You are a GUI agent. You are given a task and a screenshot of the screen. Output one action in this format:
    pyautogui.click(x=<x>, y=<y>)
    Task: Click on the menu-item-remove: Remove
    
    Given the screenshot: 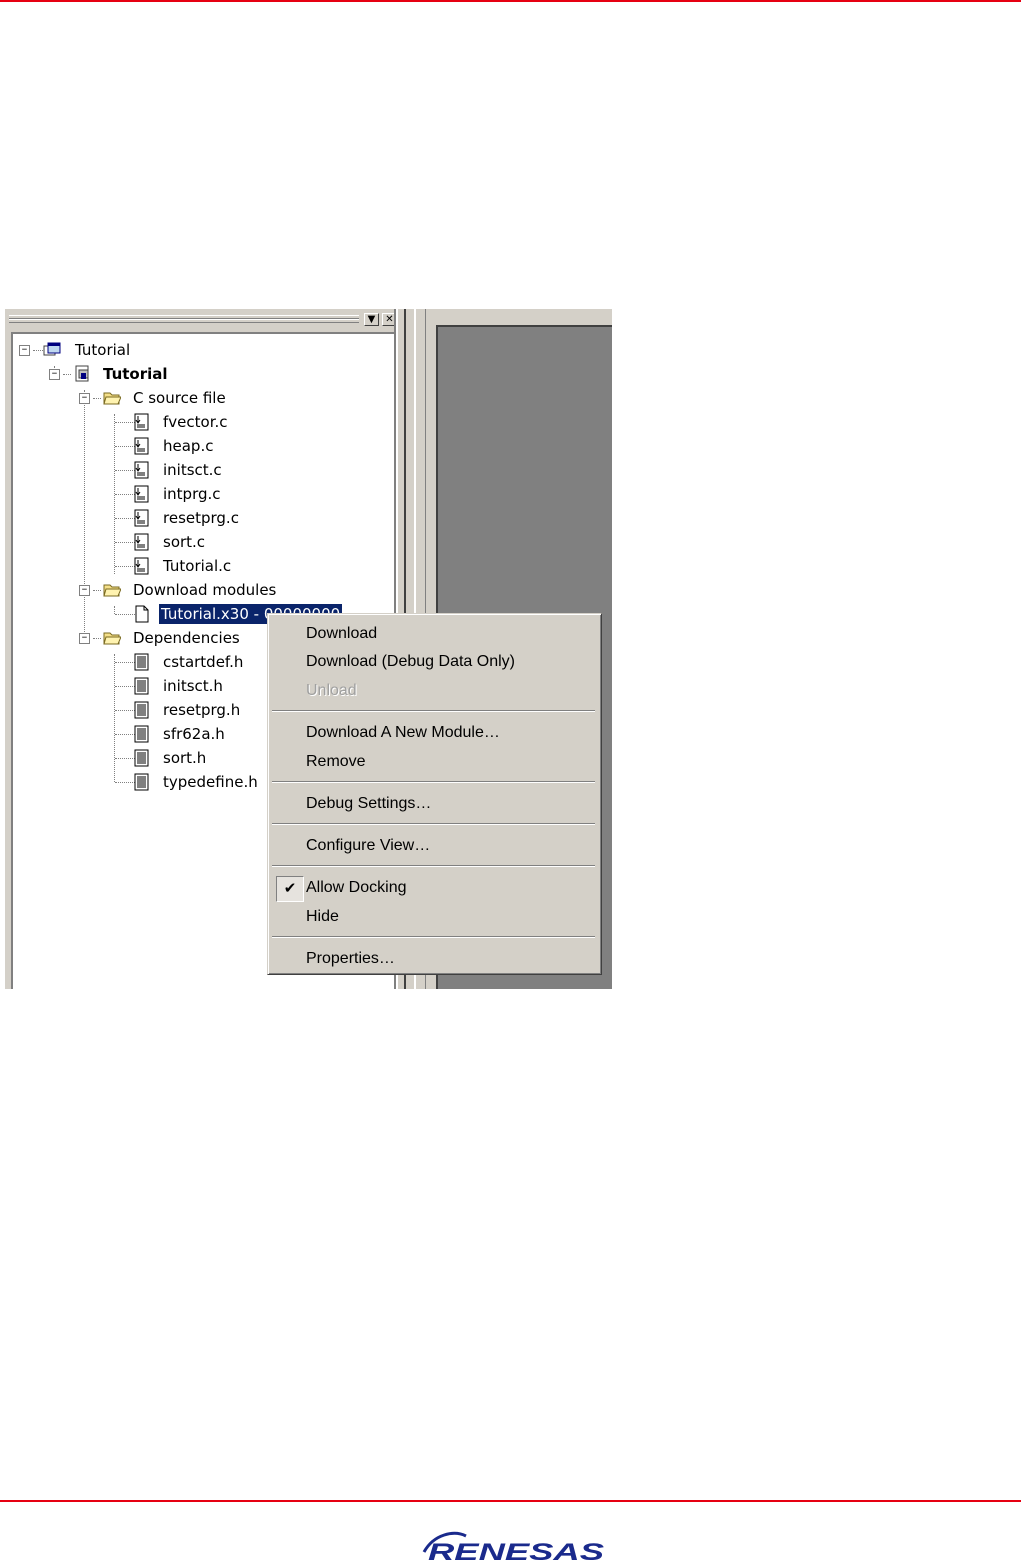 What is the action you would take?
    pyautogui.click(x=434, y=762)
    